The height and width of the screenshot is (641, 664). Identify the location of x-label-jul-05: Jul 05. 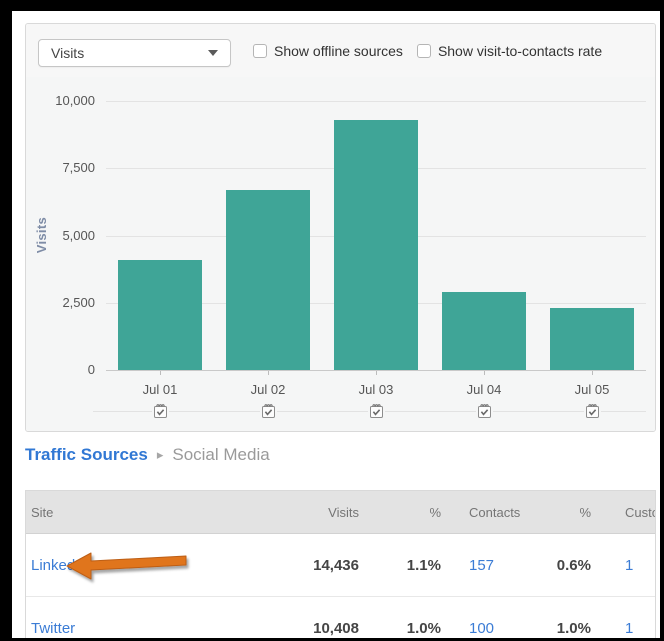
(592, 389).